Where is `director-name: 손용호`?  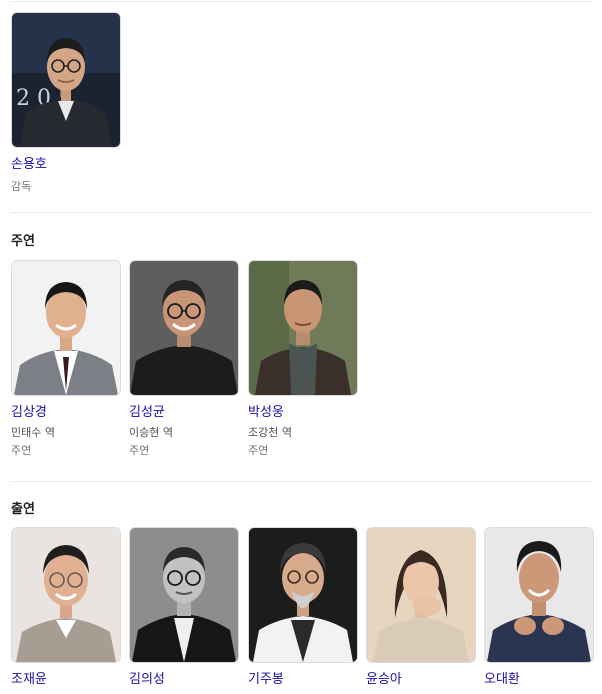 director-name: 손용호 is located at coordinates (66, 165).